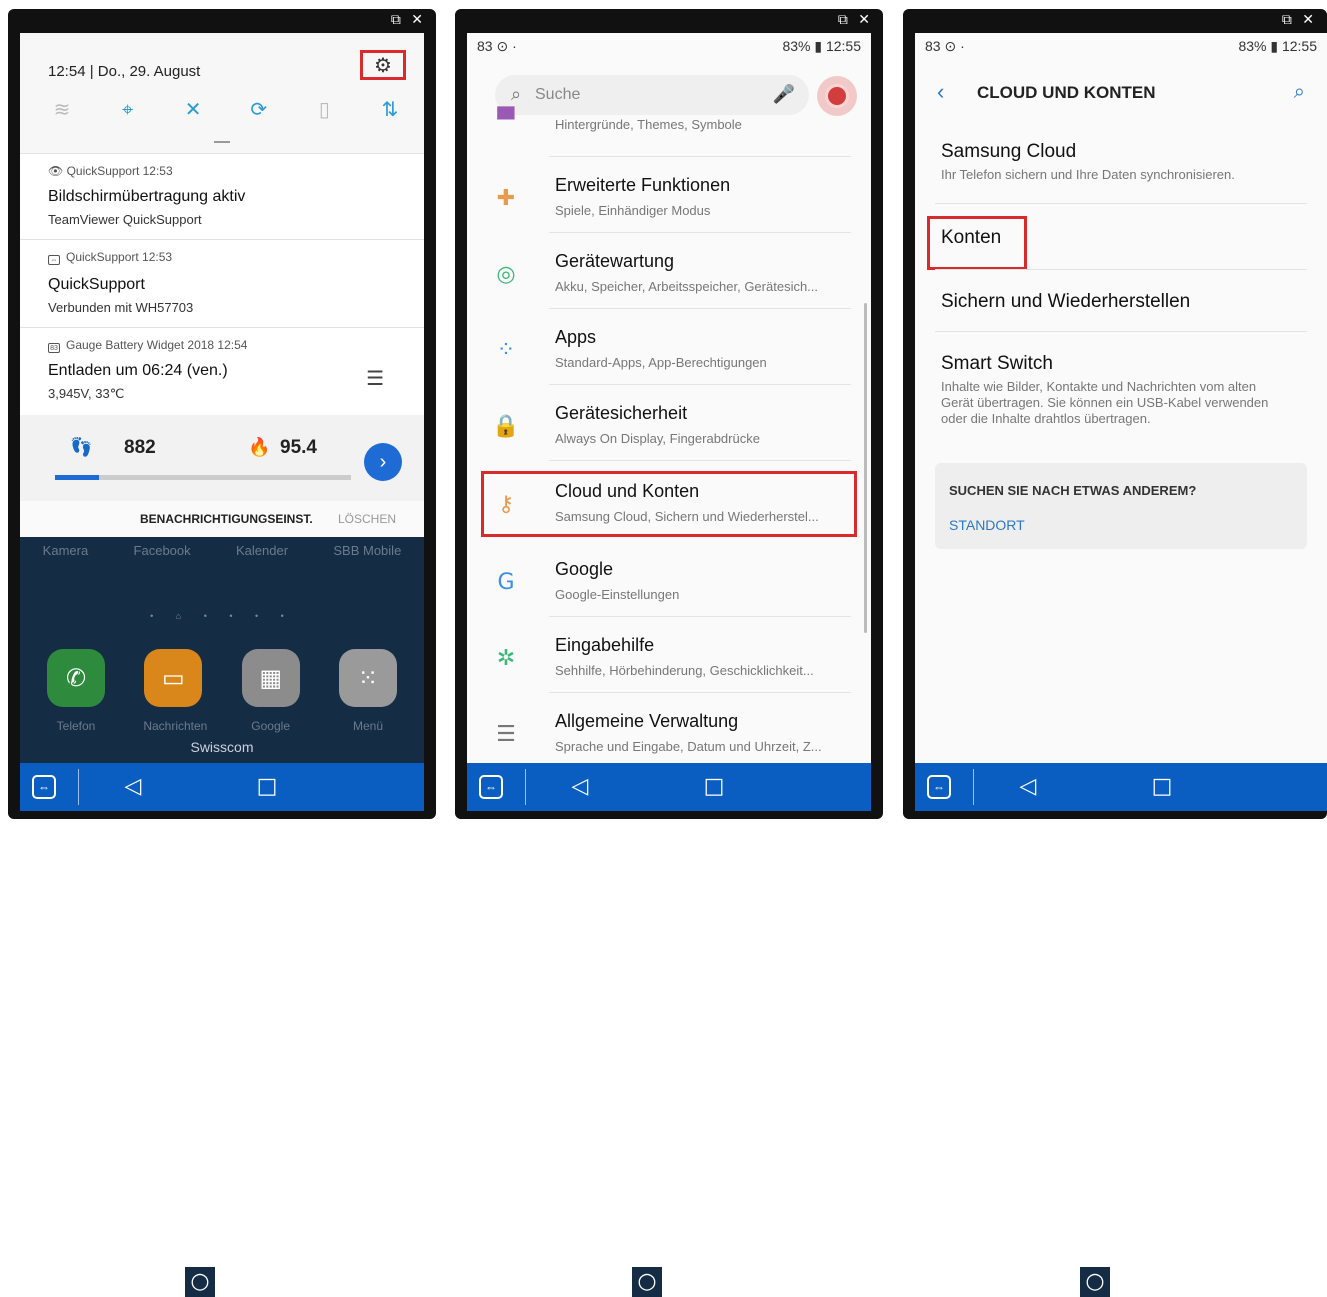 The width and height of the screenshot is (1327, 1297). What do you see at coordinates (222, 93) in the screenshot?
I see `quick-panel-header: 12:54 | Do., 29. August ⚙ ≋ ⌖ ✕ ⟳ ▯ ⇅` at bounding box center [222, 93].